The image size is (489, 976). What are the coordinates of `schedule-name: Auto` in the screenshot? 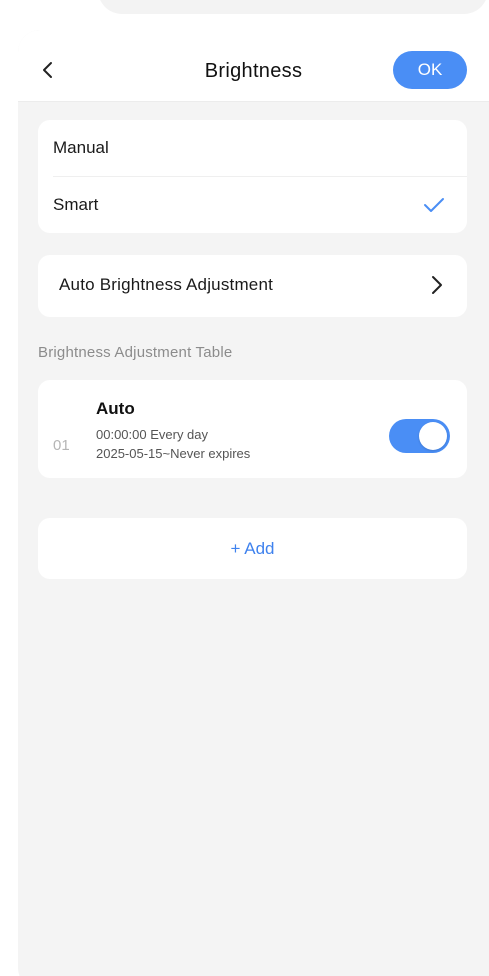 It's located at (115, 408).